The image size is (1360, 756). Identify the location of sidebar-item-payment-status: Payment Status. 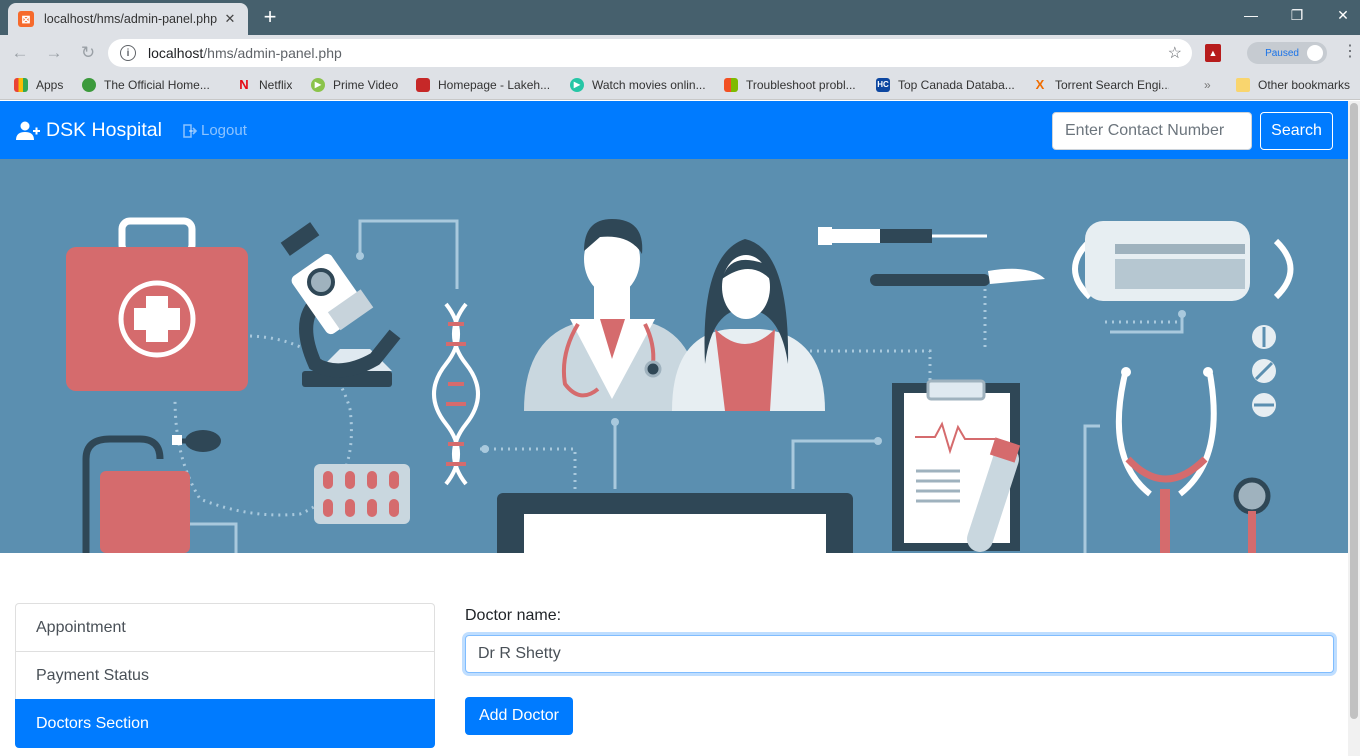
(225, 675).